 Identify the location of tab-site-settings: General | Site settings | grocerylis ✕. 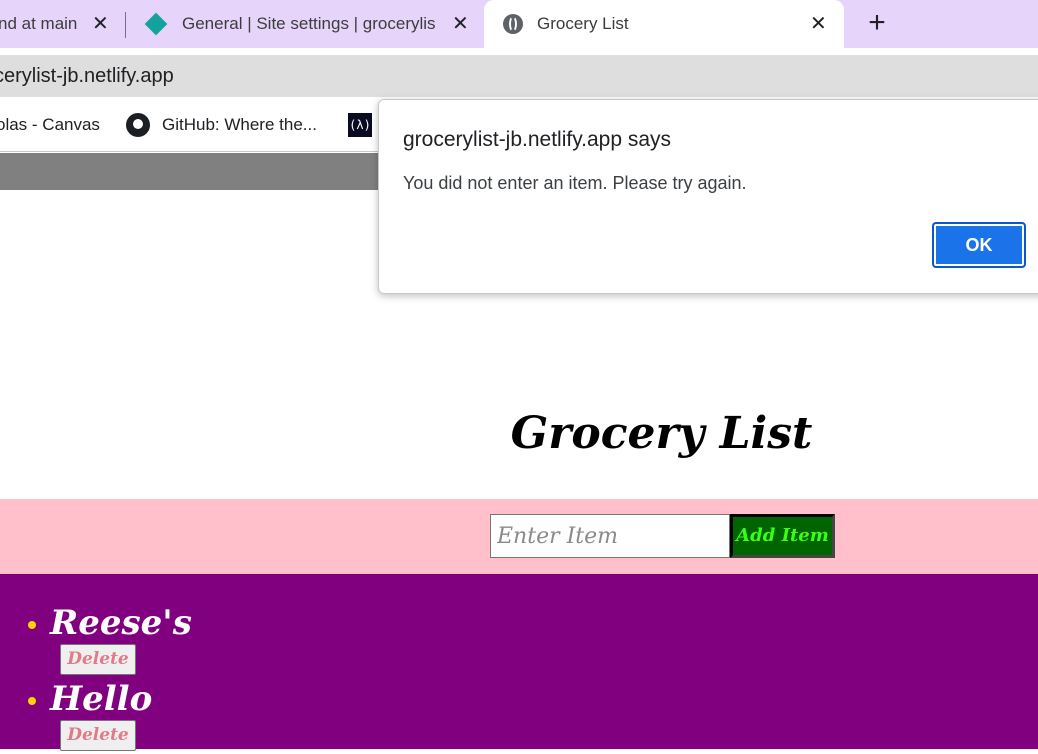
(304, 24).